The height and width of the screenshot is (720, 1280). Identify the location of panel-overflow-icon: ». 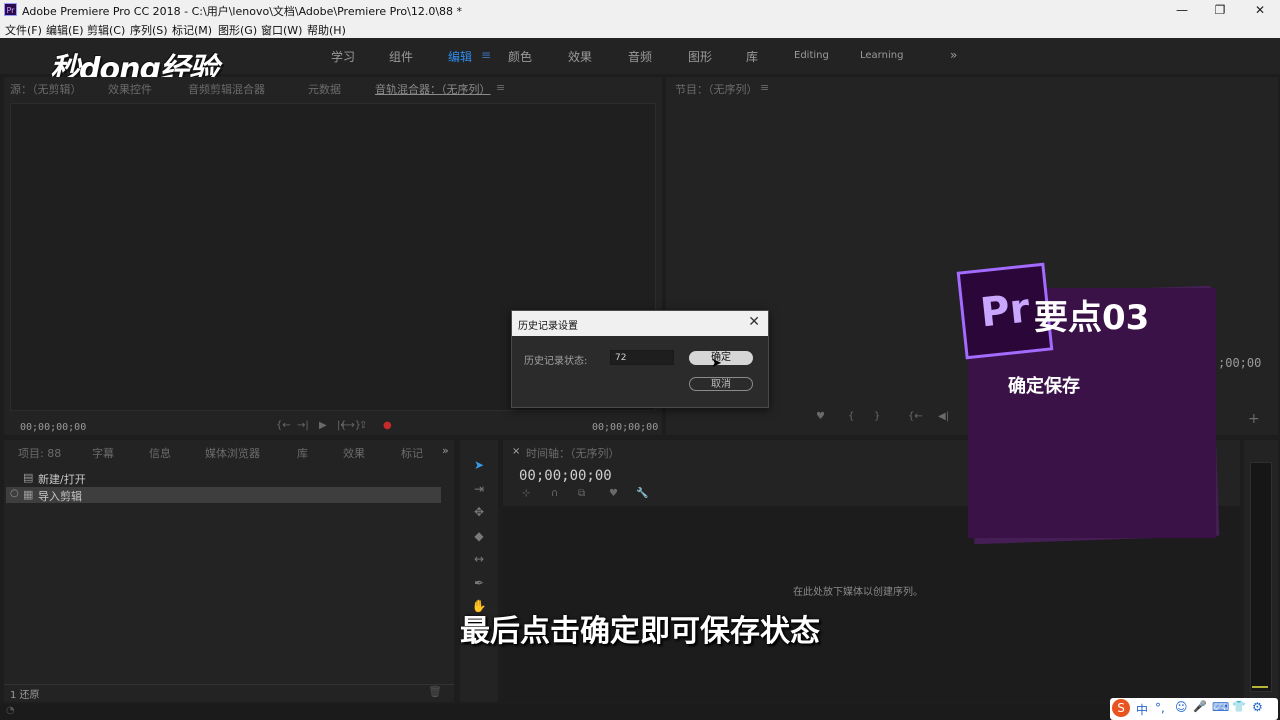
(445, 450).